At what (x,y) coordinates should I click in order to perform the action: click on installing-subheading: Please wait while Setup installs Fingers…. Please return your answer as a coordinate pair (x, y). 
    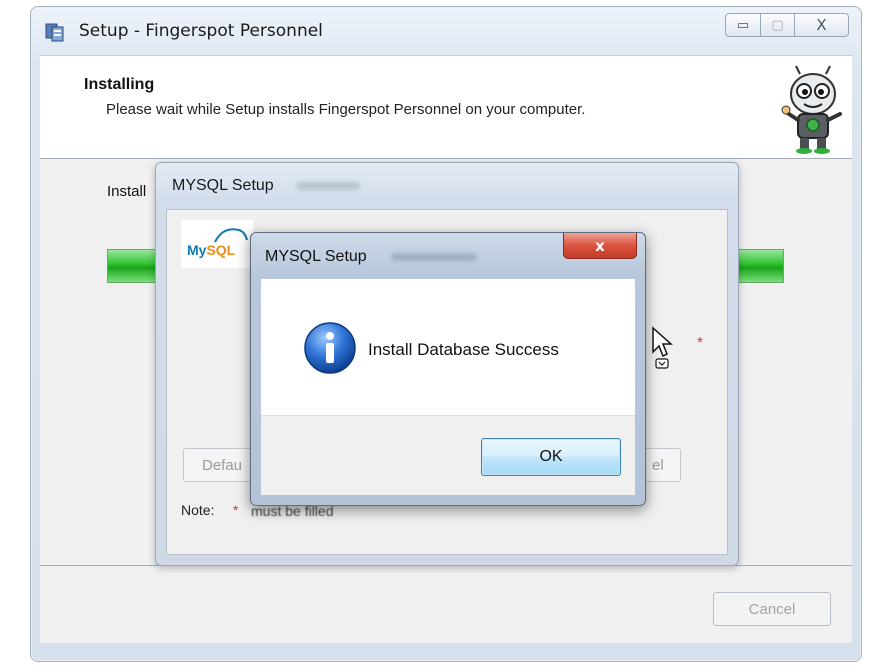
    Looking at the image, I should click on (346, 109).